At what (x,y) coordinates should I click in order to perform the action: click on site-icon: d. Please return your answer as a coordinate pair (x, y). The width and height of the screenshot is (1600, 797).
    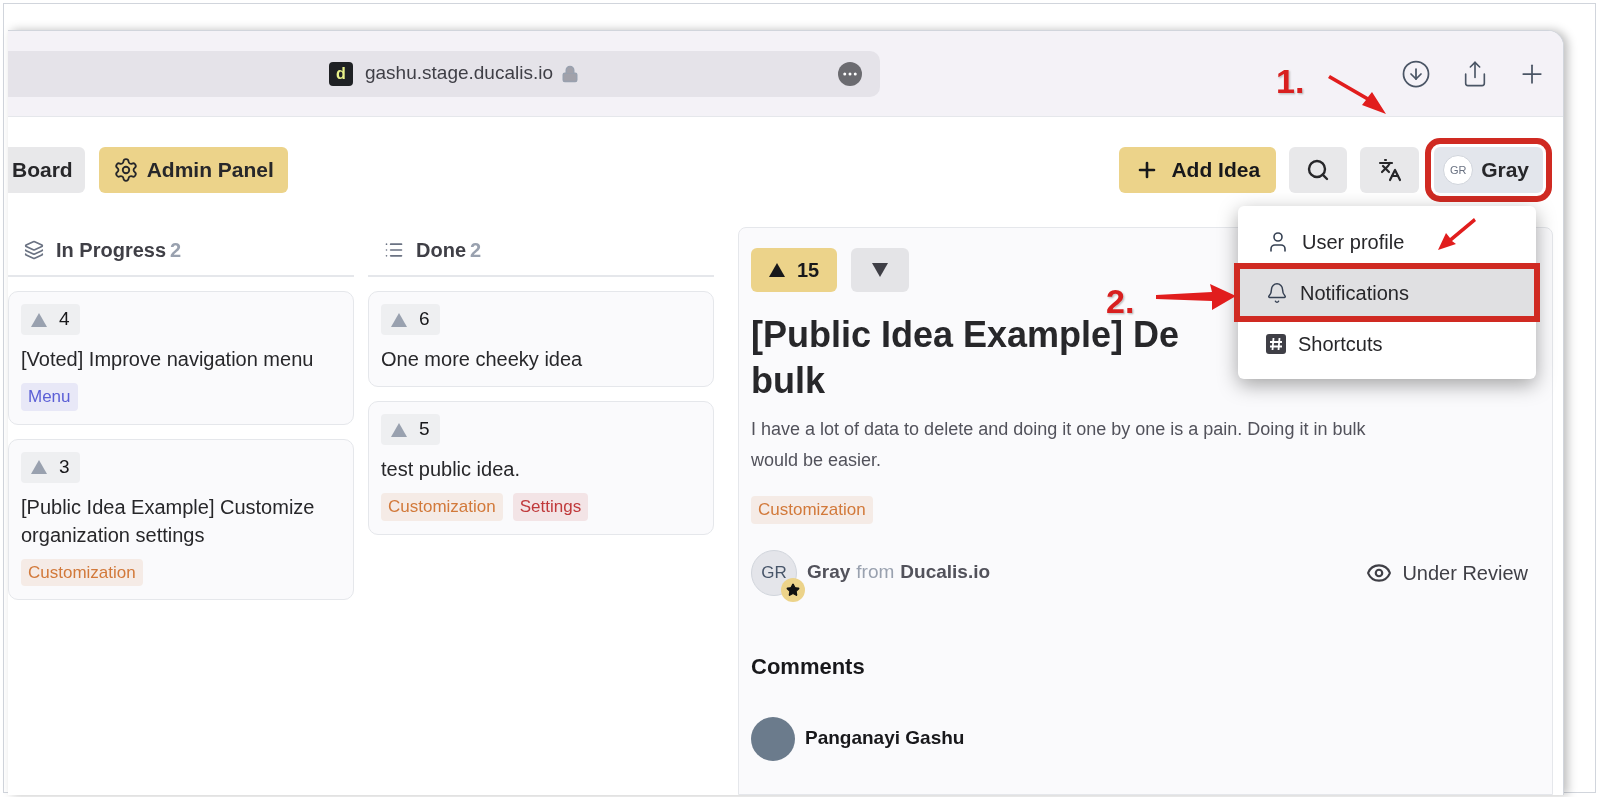
    Looking at the image, I should click on (341, 73).